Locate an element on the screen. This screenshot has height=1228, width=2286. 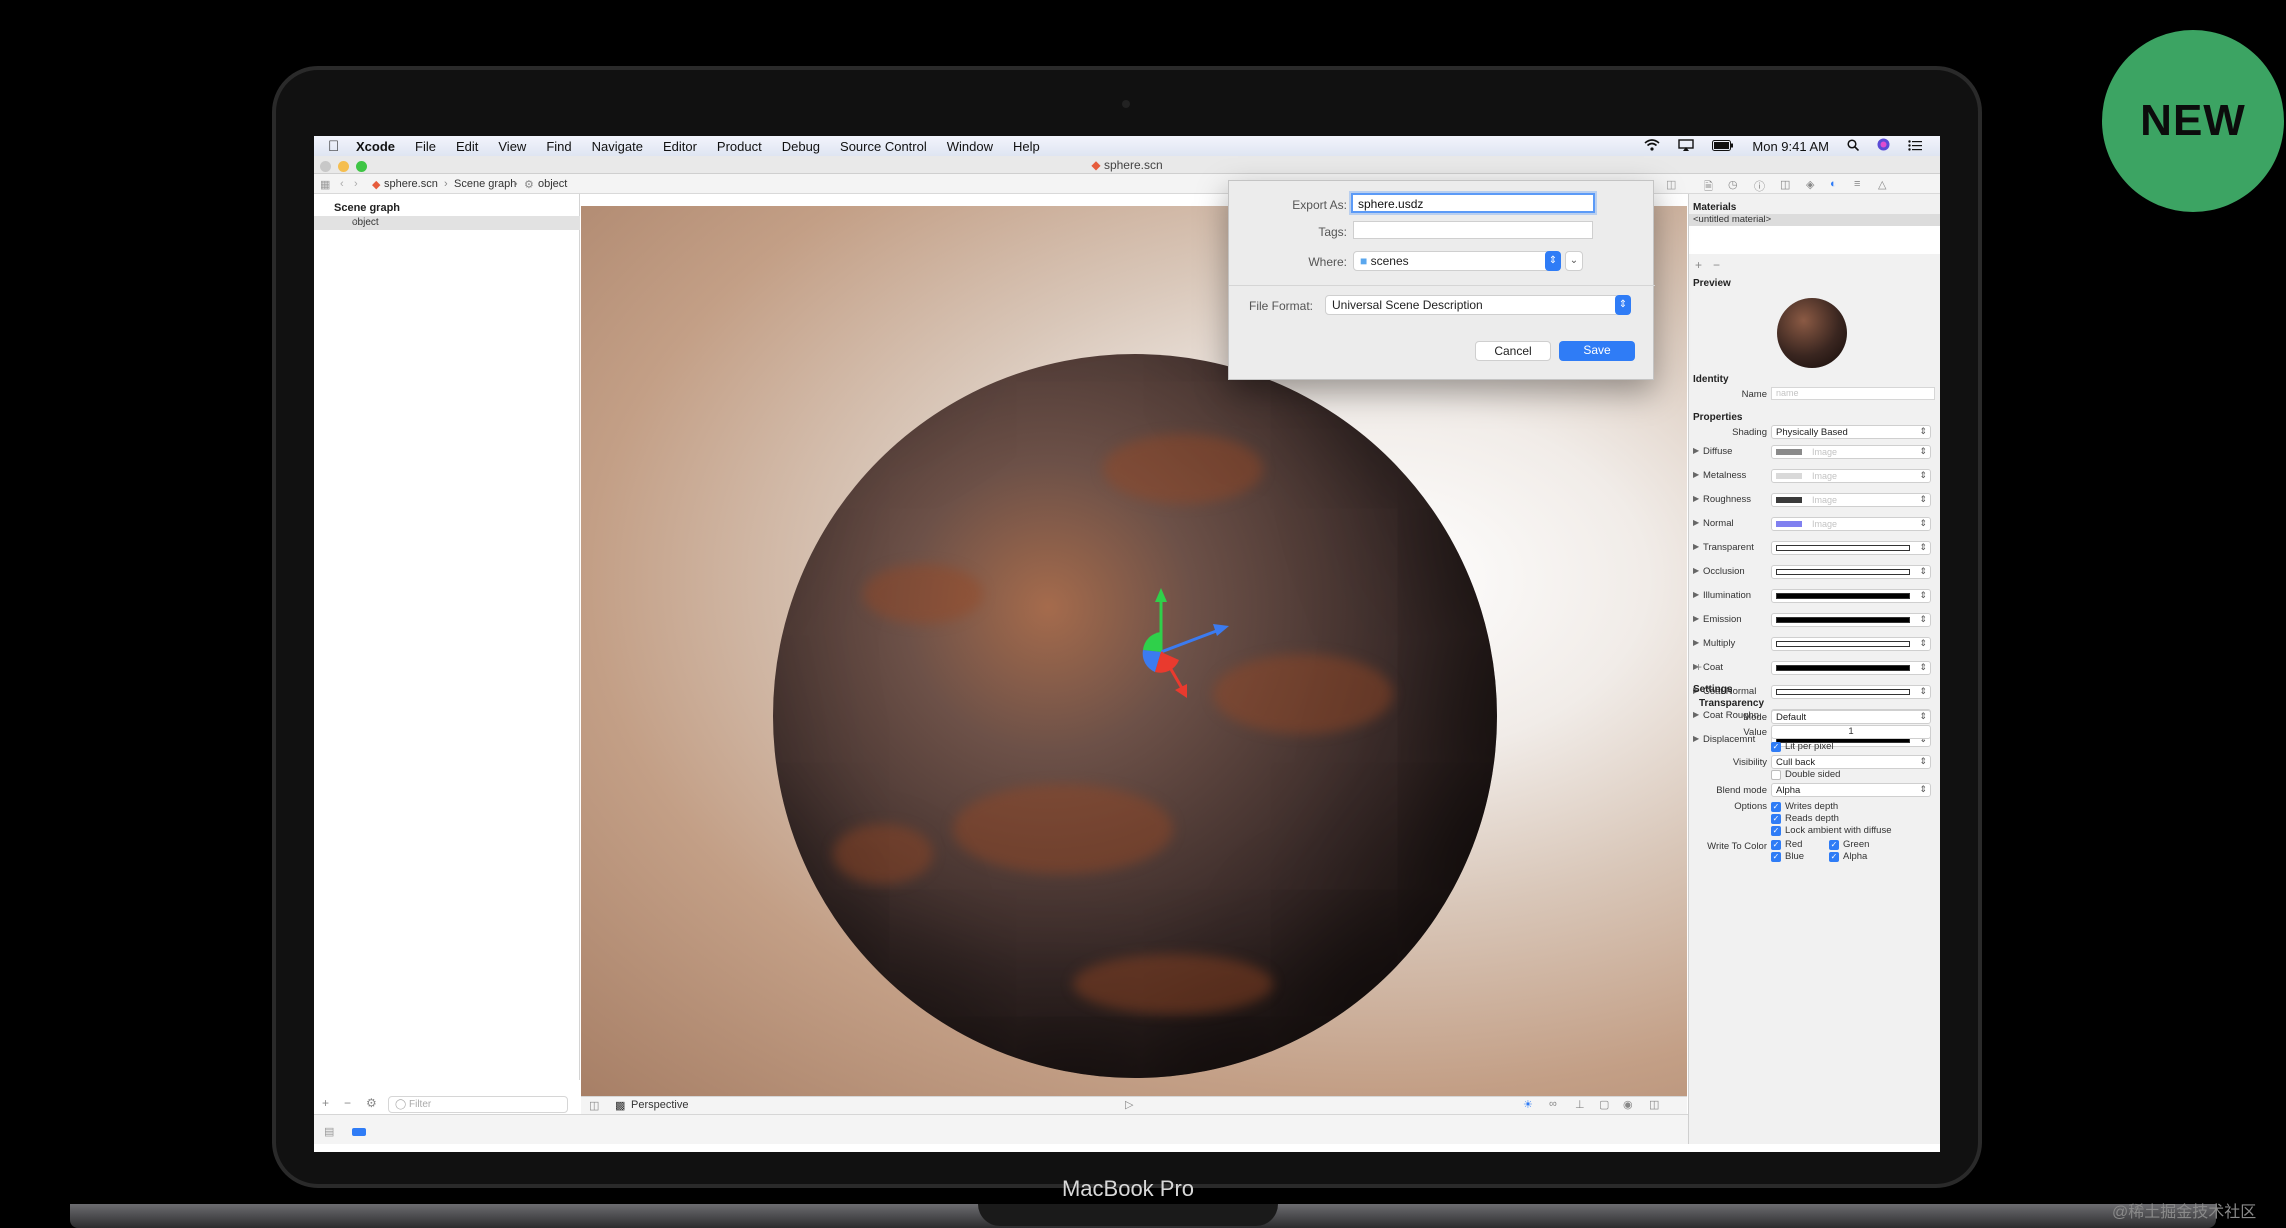
play-icon: ▷ is located at coordinates (1129, 1104).